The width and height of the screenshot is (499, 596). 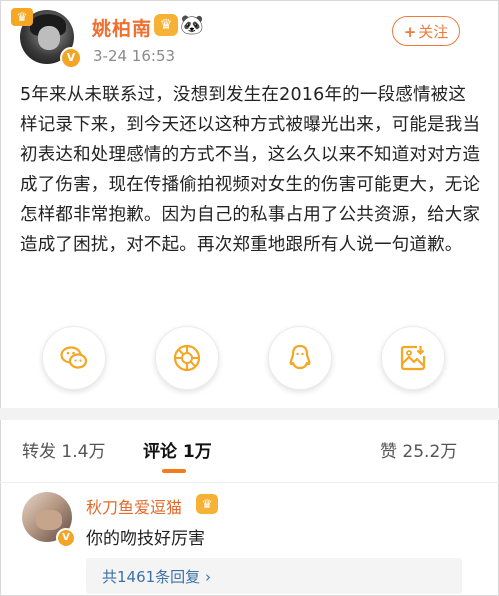 What do you see at coordinates (197, 452) in the screenshot?
I see `comment-count: 1万` at bounding box center [197, 452].